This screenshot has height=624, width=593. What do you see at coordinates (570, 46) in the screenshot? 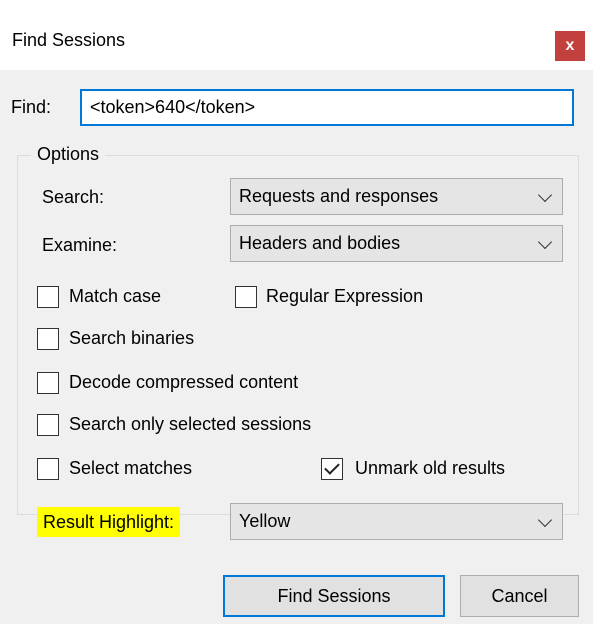
I see `close-button: x` at bounding box center [570, 46].